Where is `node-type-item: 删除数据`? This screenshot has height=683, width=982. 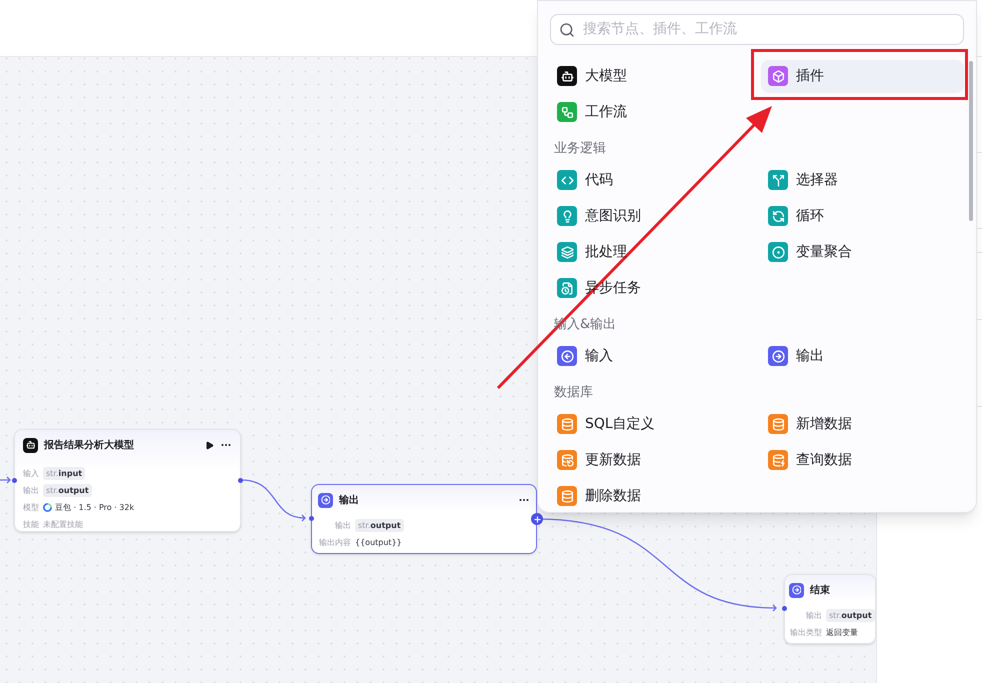 node-type-item: 删除数据 is located at coordinates (651, 496).